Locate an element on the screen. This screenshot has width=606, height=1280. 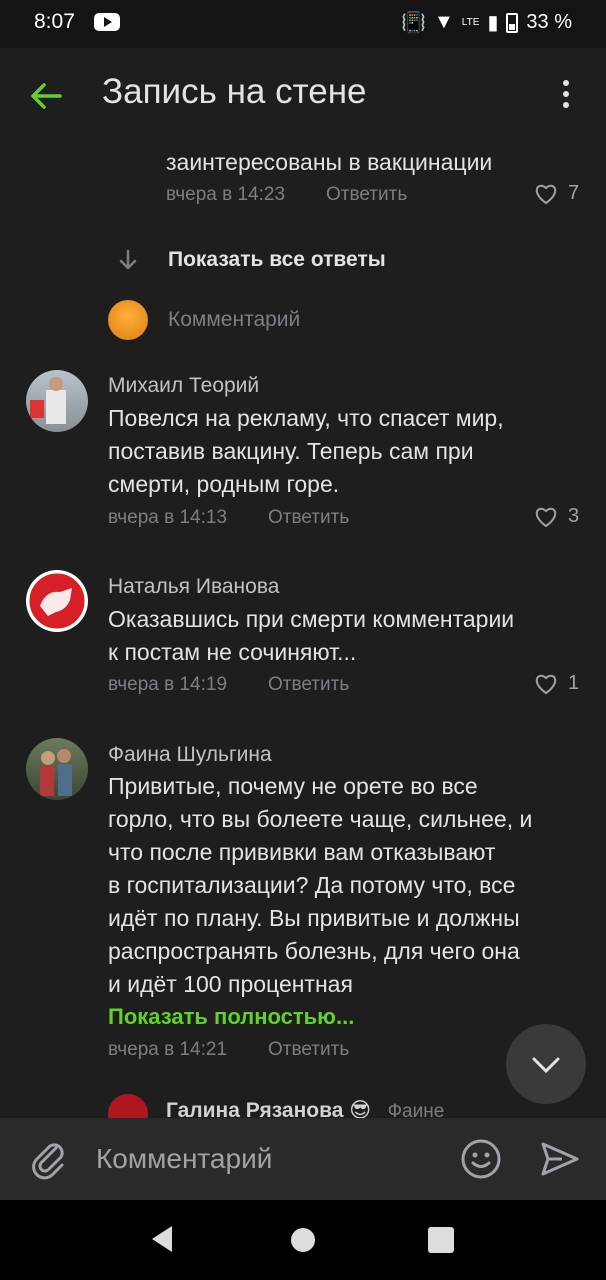
text-line: что после прививки вам отказывают is located at coordinates (302, 852).